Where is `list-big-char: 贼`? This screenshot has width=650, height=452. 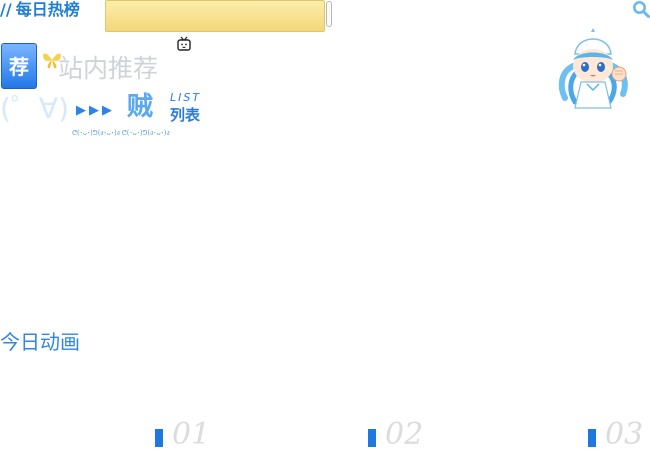
list-big-char: 贼 is located at coordinates (140, 107).